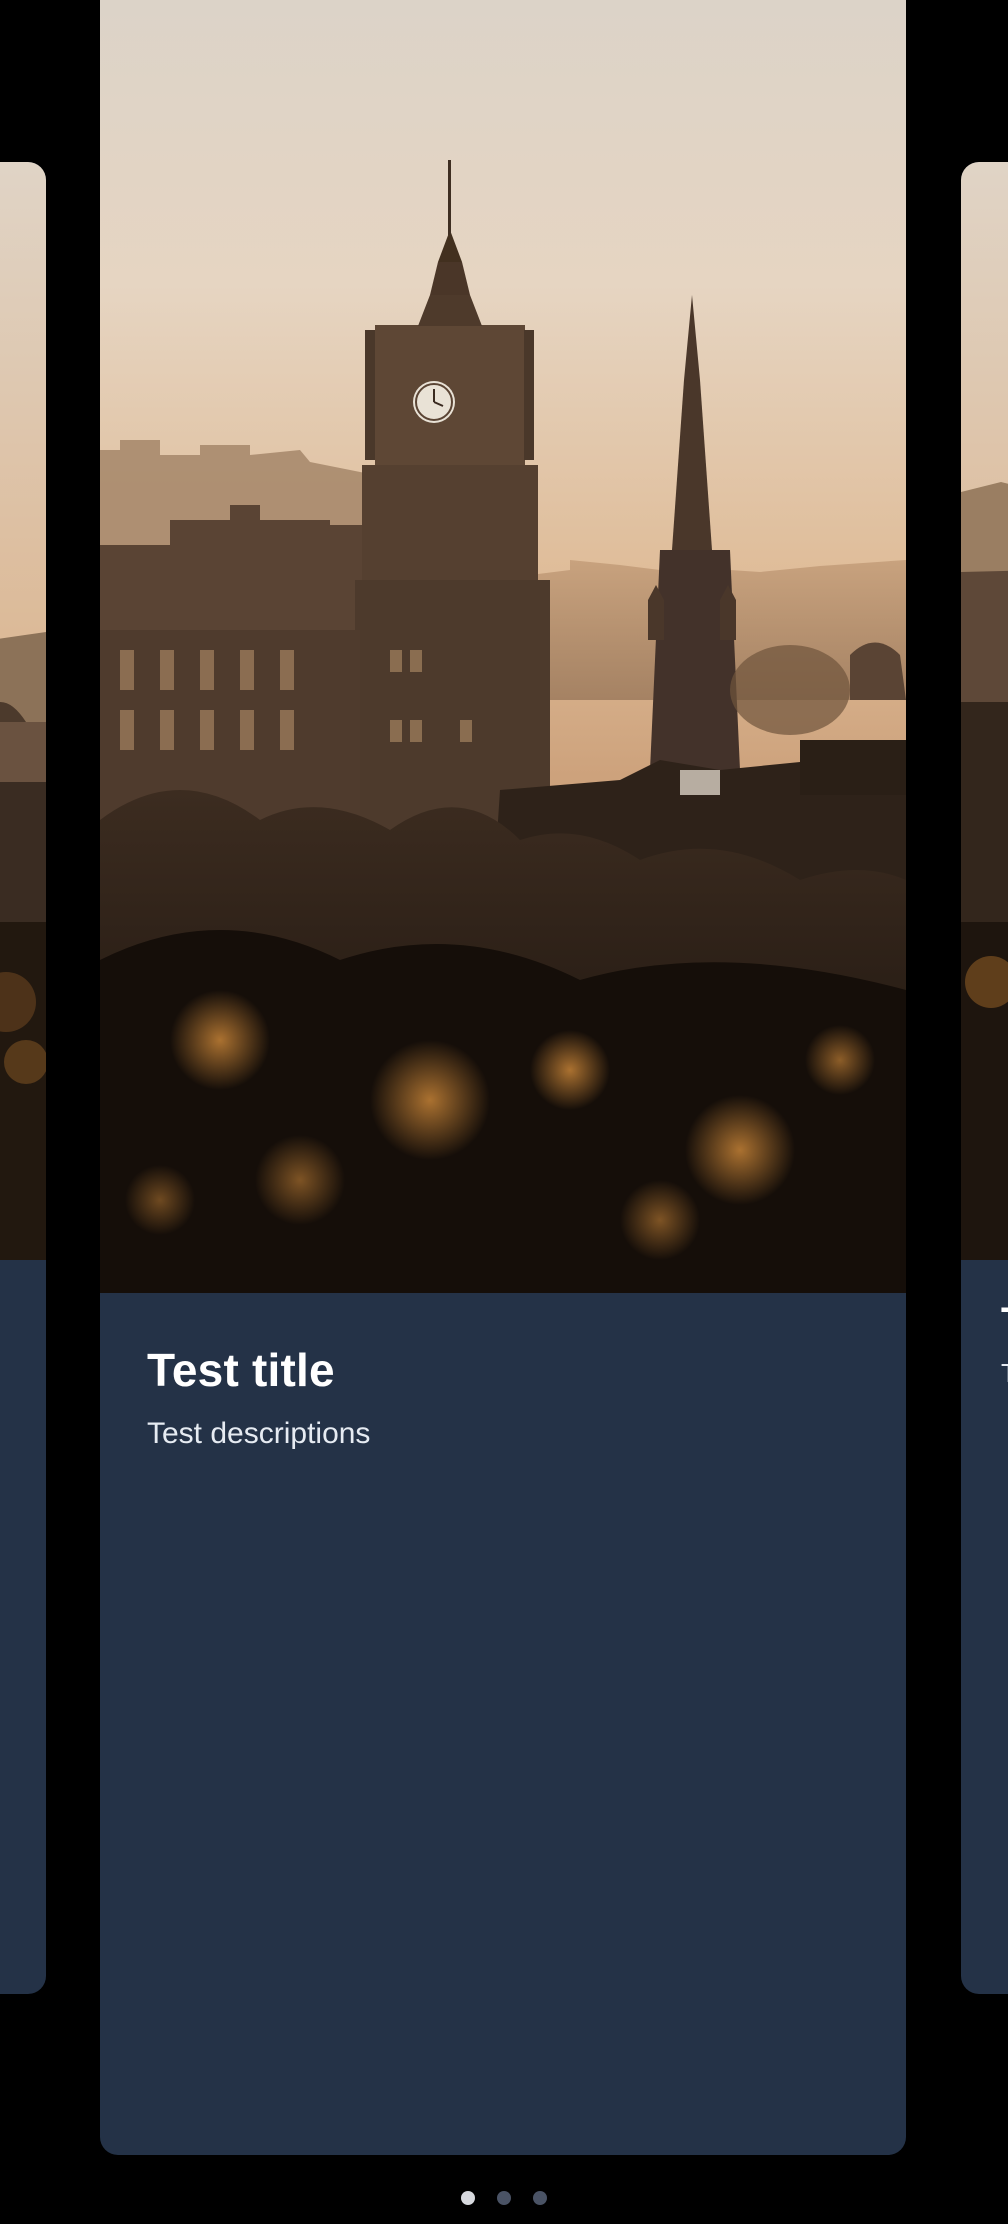  I want to click on card-body-previous, so click(23, 1627).